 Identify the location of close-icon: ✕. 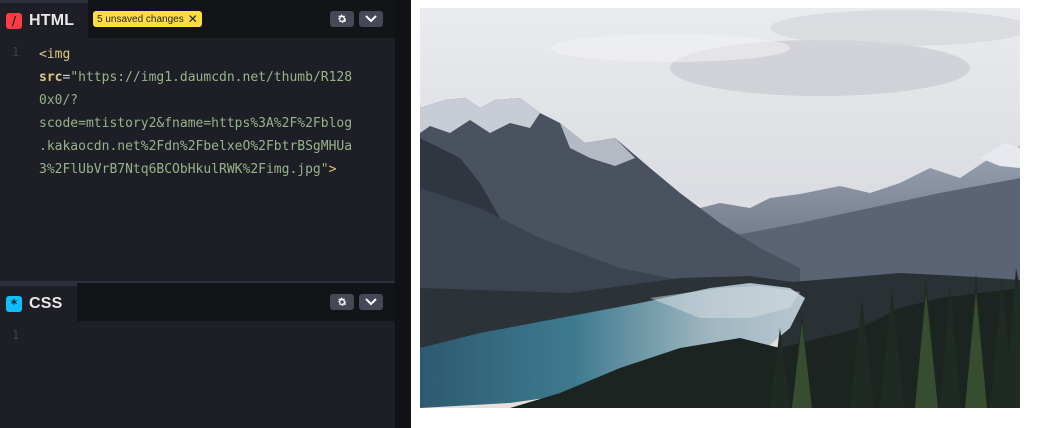
(193, 19).